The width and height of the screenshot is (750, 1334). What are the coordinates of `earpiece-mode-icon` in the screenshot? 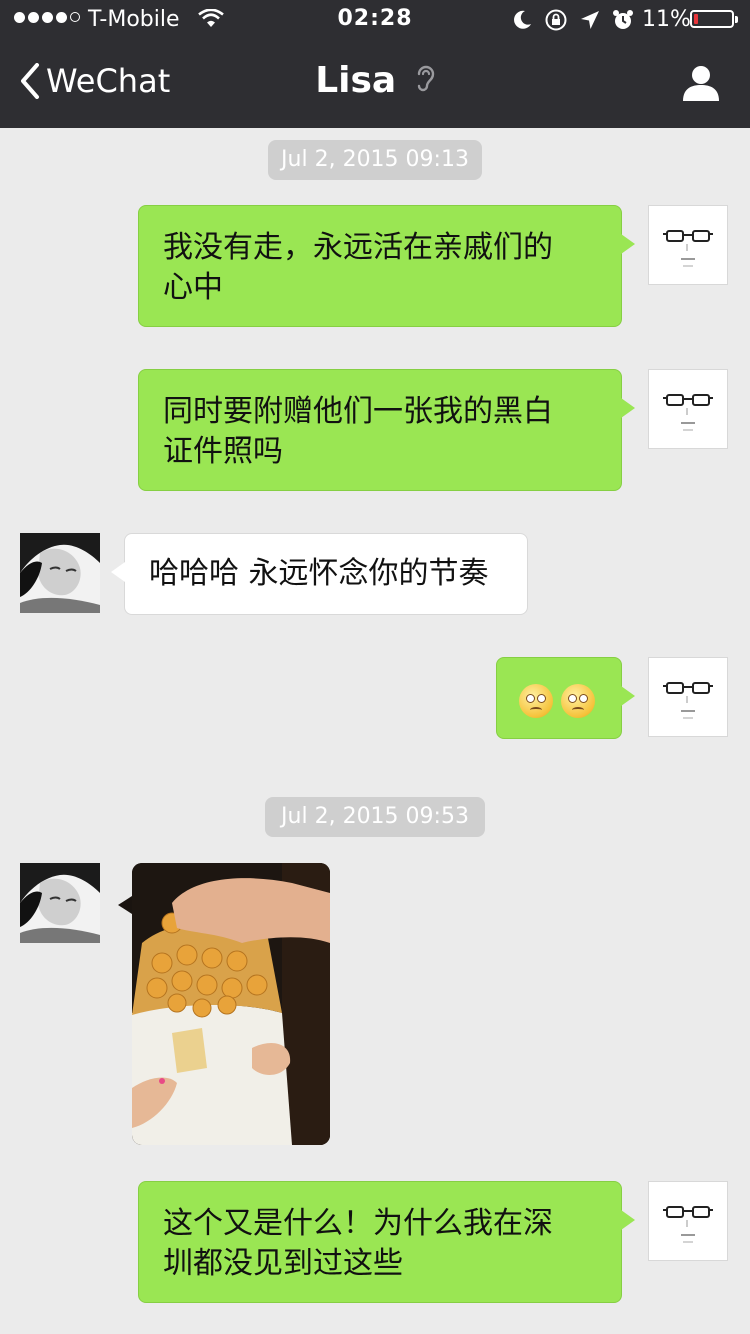 It's located at (425, 82).